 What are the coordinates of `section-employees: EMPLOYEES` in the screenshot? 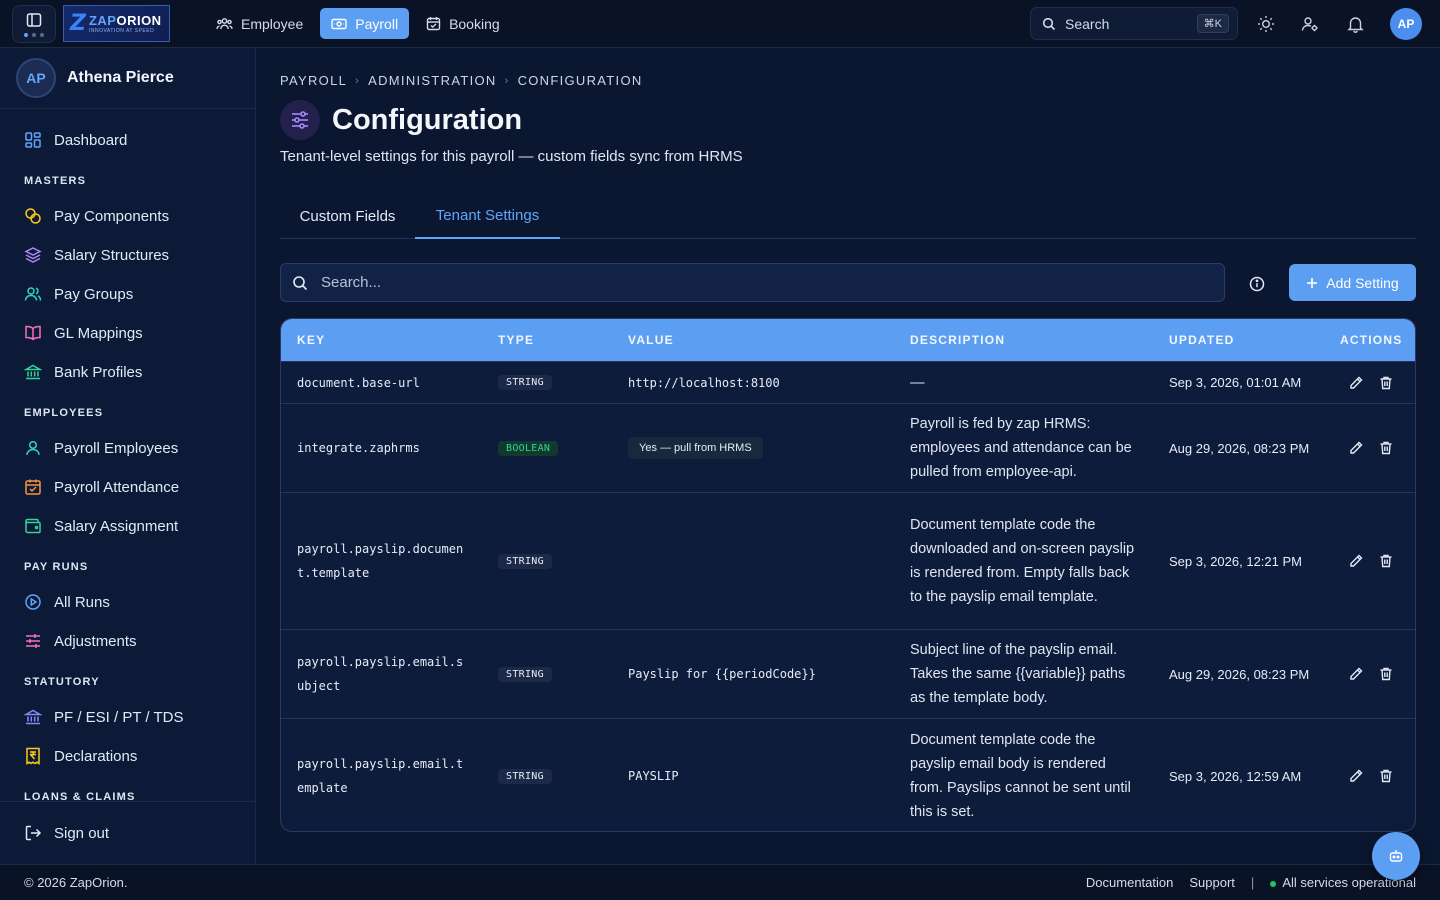 It's located at (64, 413).